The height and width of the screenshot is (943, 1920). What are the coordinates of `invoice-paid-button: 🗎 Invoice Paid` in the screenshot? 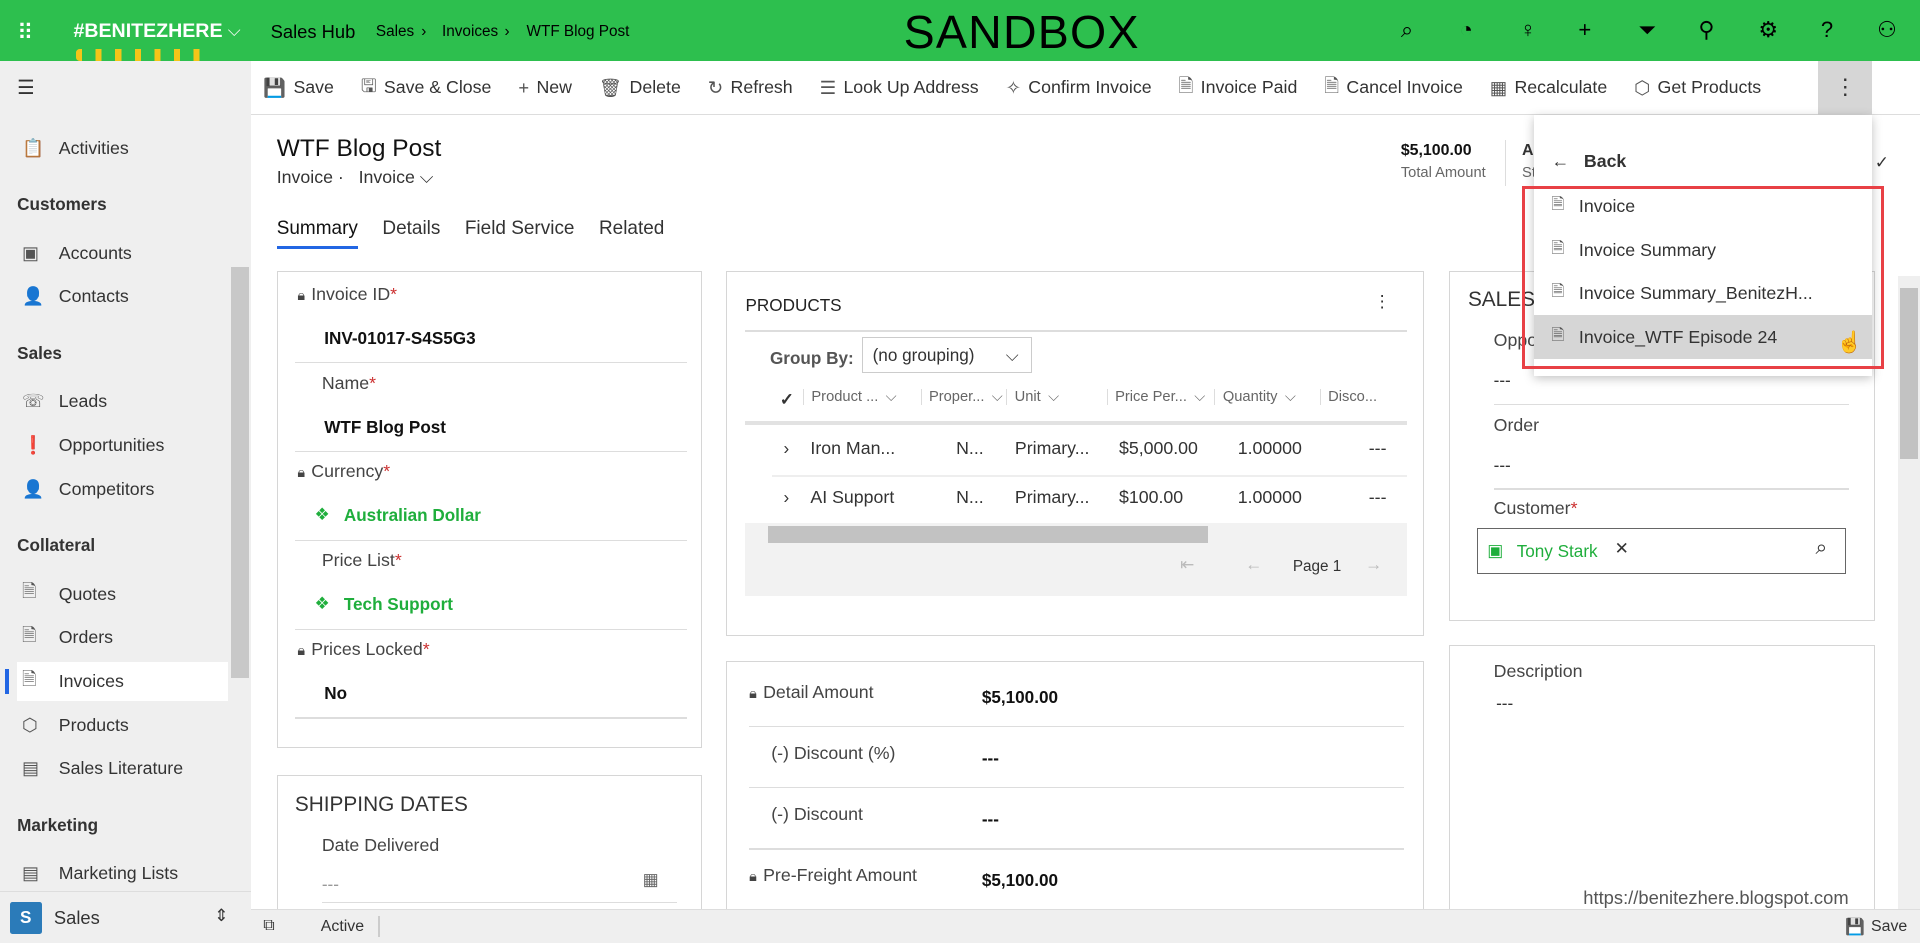 It's located at (1238, 88).